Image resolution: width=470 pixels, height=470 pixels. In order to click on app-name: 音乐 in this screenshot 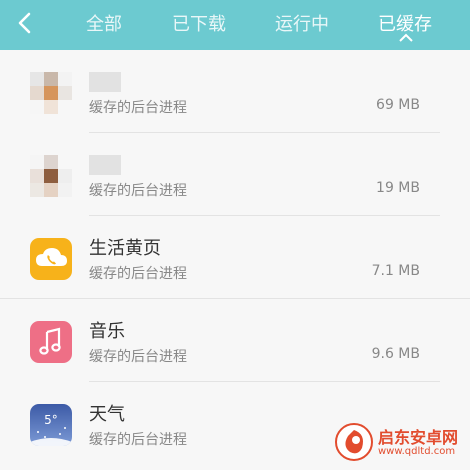, I will do `click(107, 331)`.